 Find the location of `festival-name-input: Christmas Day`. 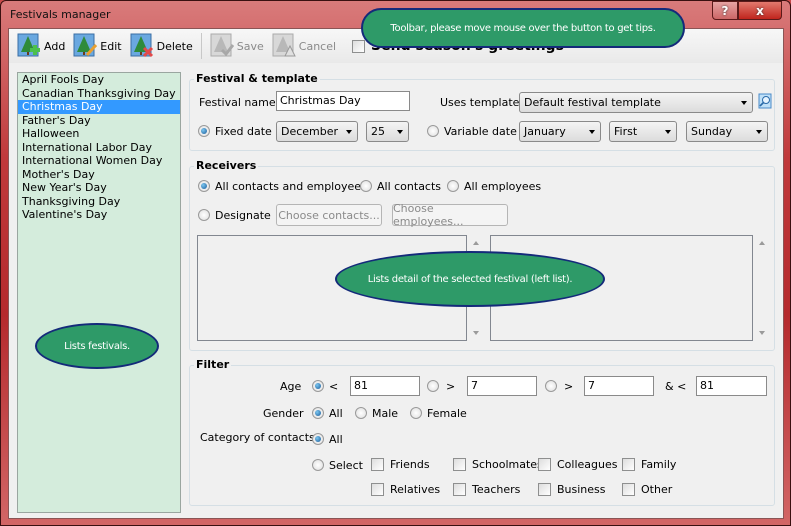

festival-name-input: Christmas Day is located at coordinates (343, 101).